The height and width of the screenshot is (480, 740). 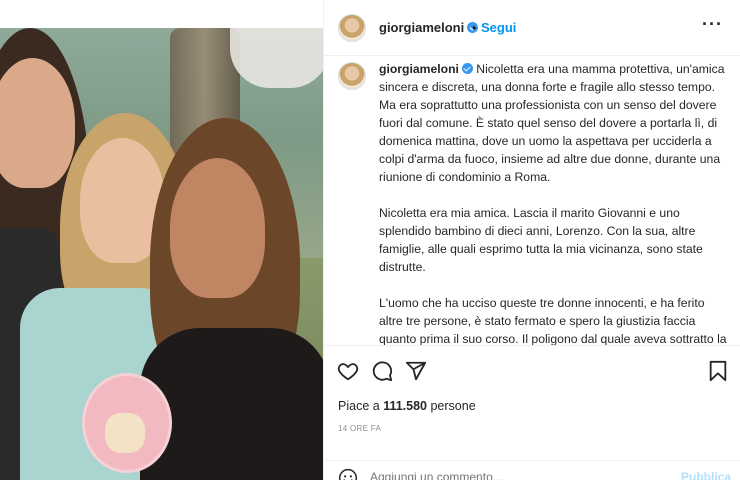 I want to click on post-header: giorgiameloni • Segui ···, so click(x=532, y=28).